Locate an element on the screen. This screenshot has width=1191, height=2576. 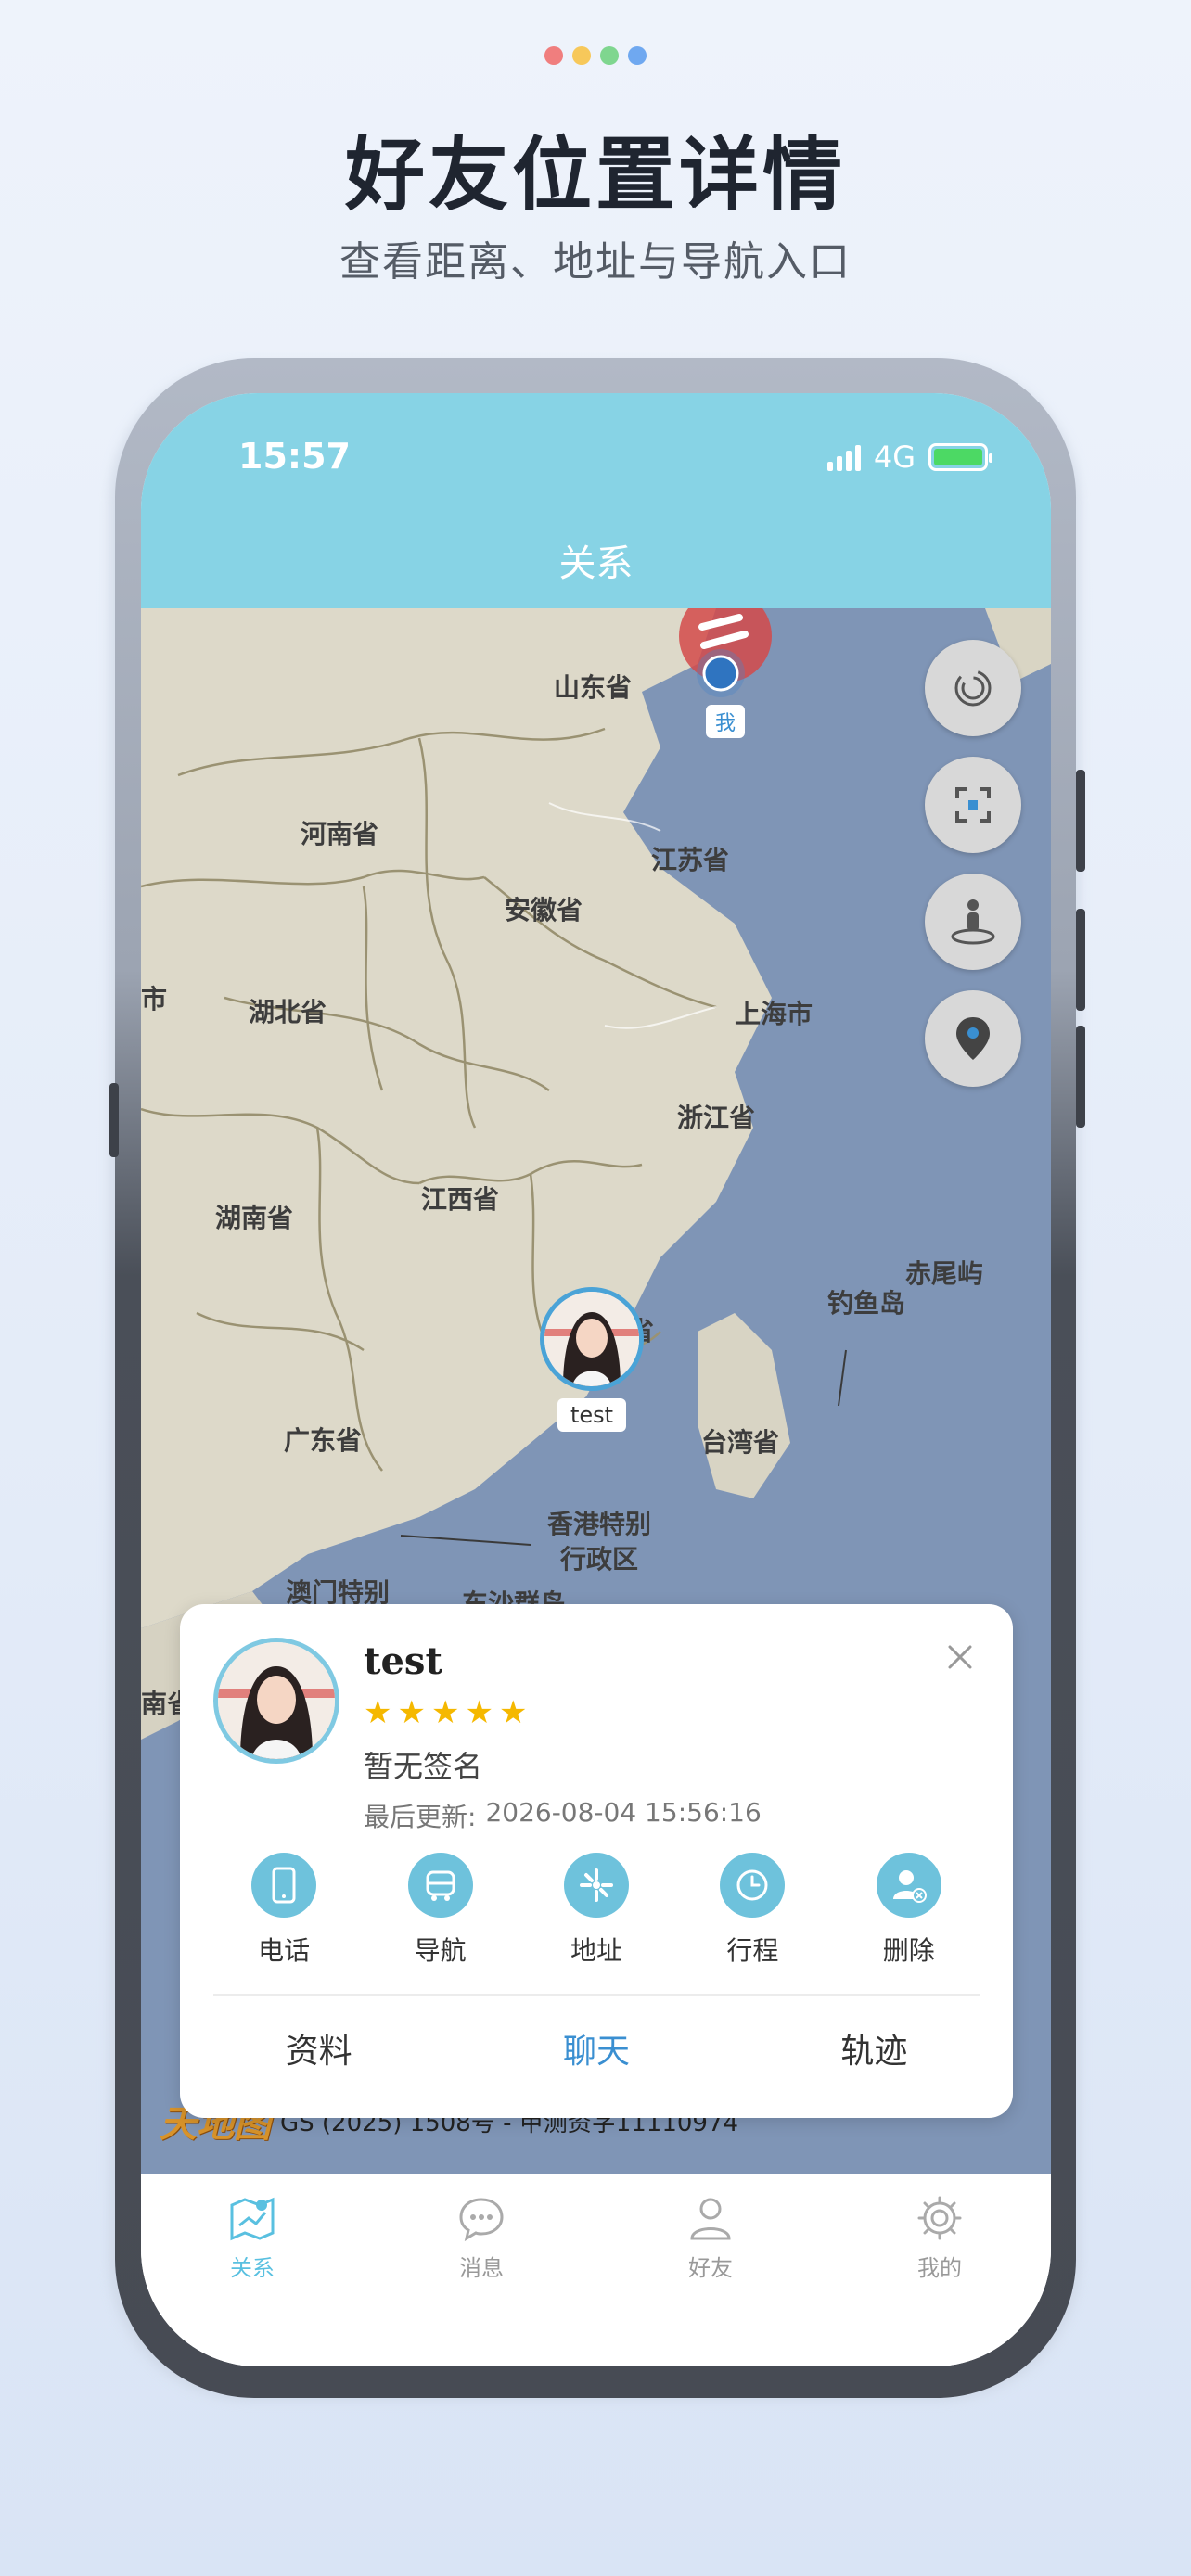
map-label: 香港特别 is located at coordinates (599, 1524).